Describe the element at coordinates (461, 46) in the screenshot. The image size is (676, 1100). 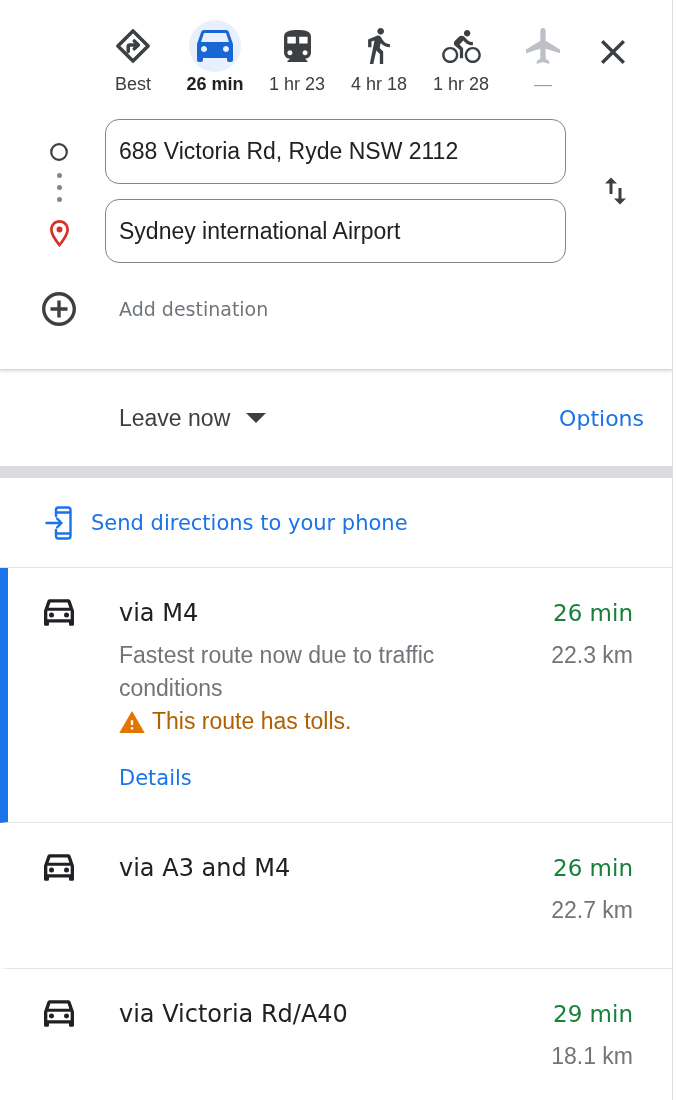
I see `cyclist-icon` at that location.